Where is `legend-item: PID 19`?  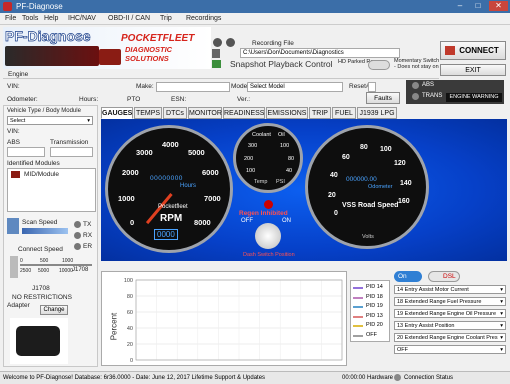
legend-item: PID 19 is located at coordinates (371, 307).